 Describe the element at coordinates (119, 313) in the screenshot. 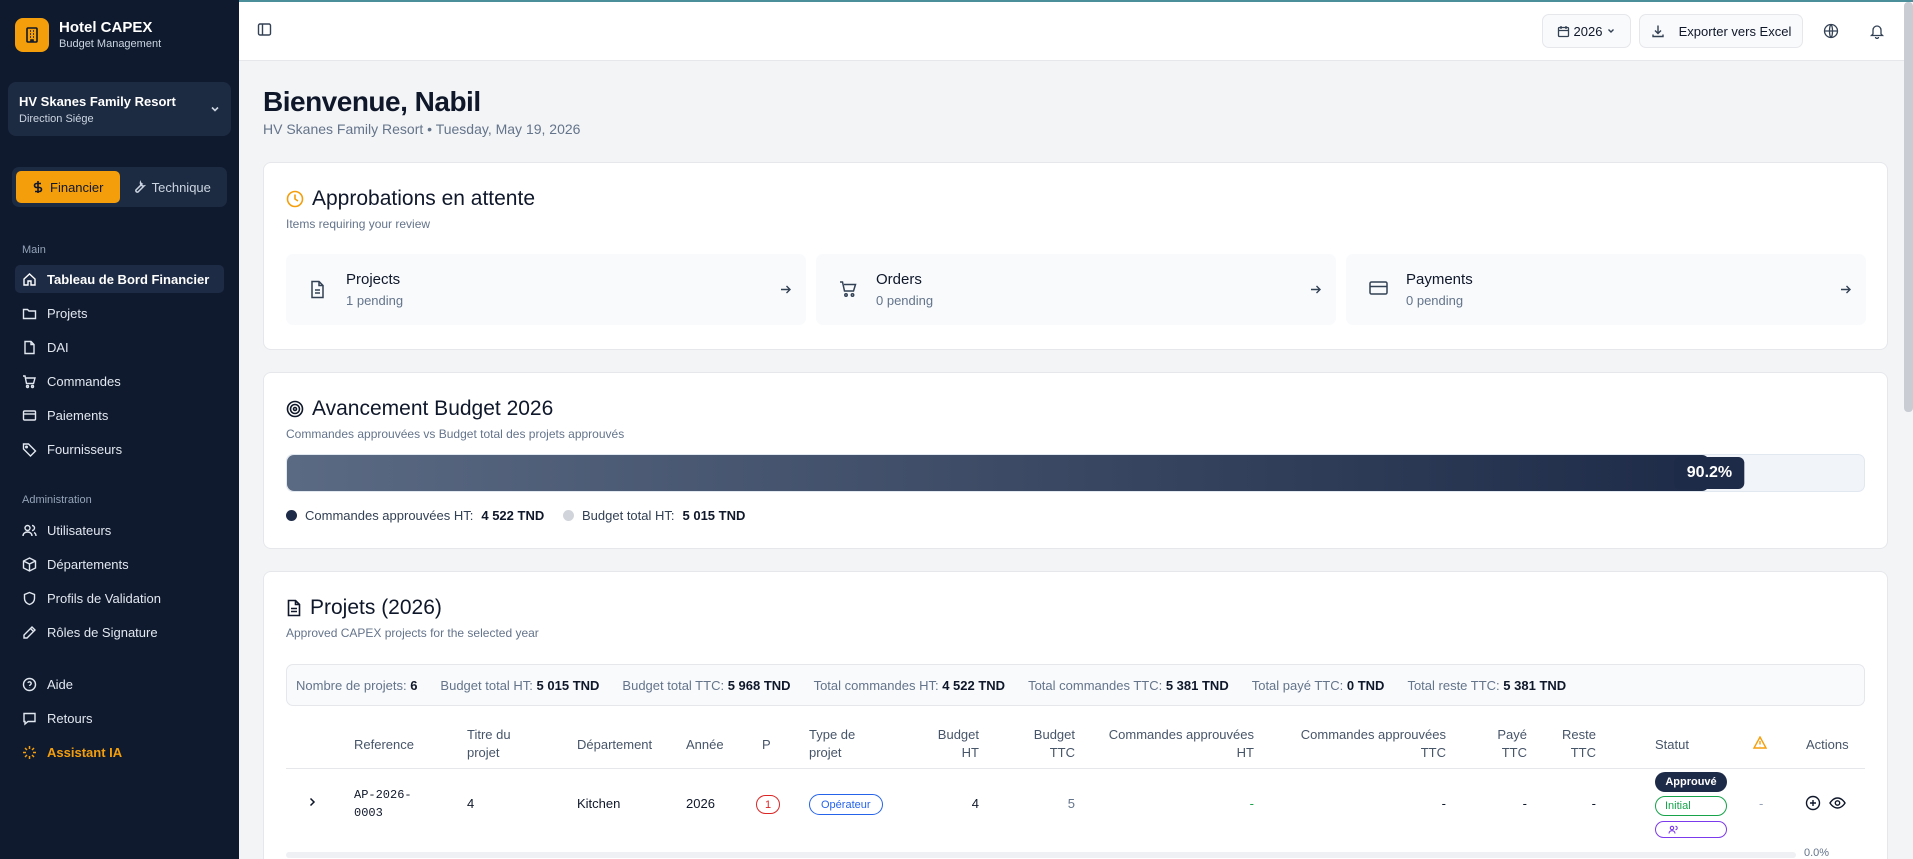

I see `sidebar-item-projects: Projets` at that location.